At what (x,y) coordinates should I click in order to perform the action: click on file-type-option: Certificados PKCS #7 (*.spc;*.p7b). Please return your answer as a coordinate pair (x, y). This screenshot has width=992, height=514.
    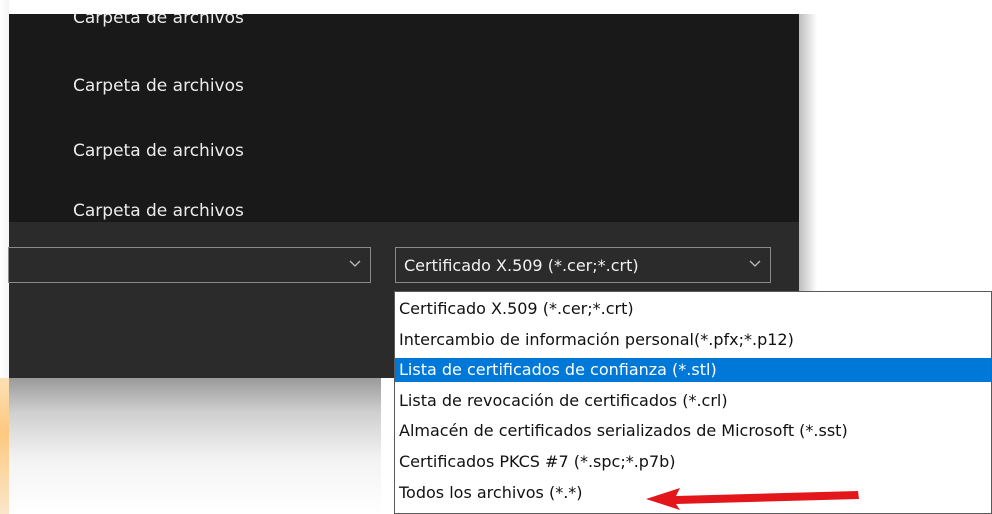
    Looking at the image, I should click on (693, 462).